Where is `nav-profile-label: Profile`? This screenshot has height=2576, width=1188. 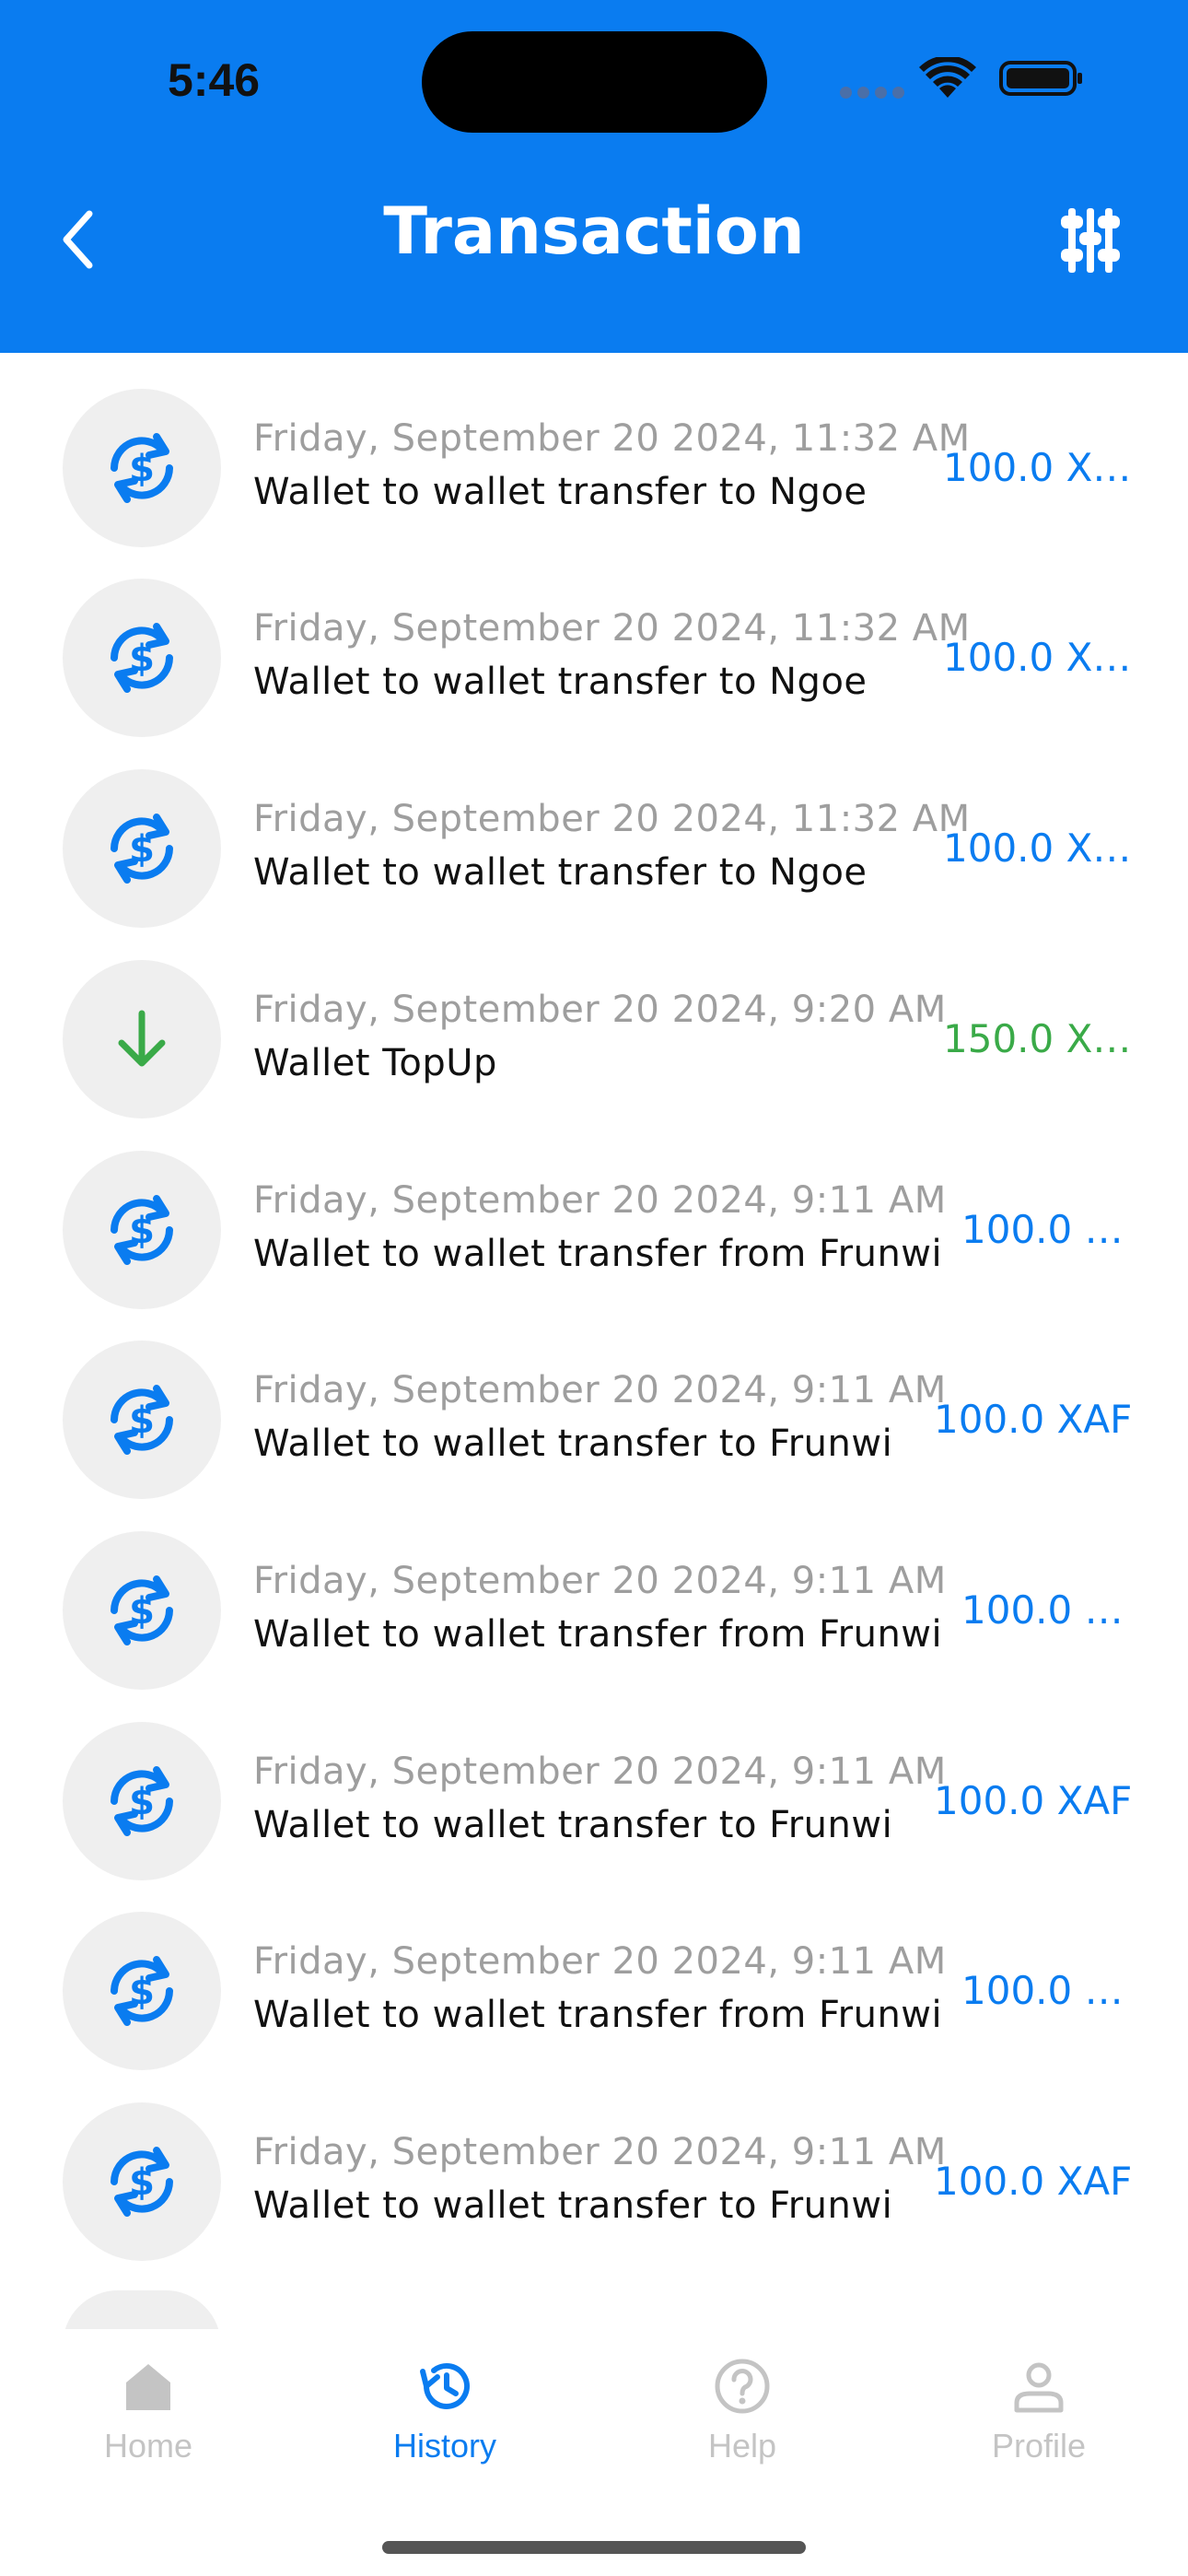 nav-profile-label: Profile is located at coordinates (1039, 2446).